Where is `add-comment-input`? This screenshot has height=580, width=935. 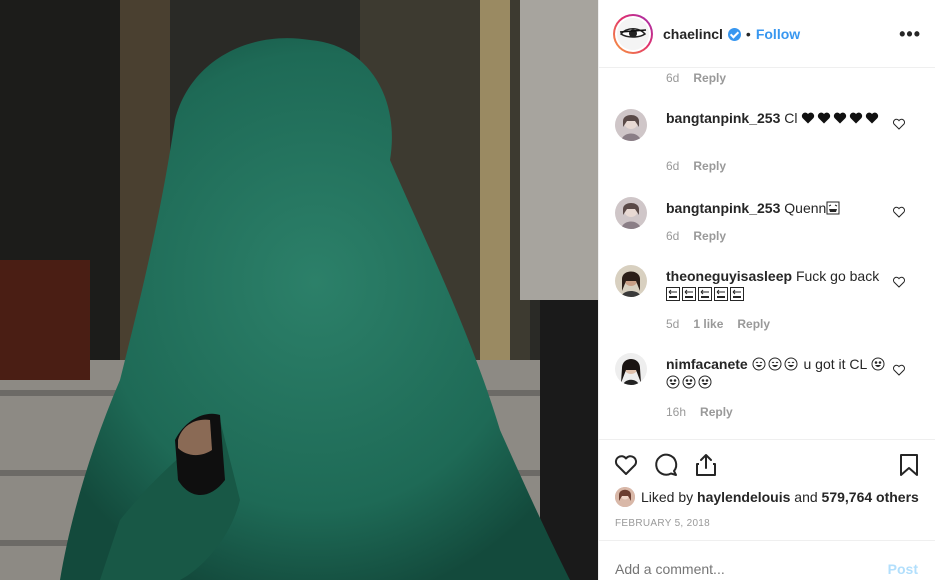 add-comment-input is located at coordinates (740, 569).